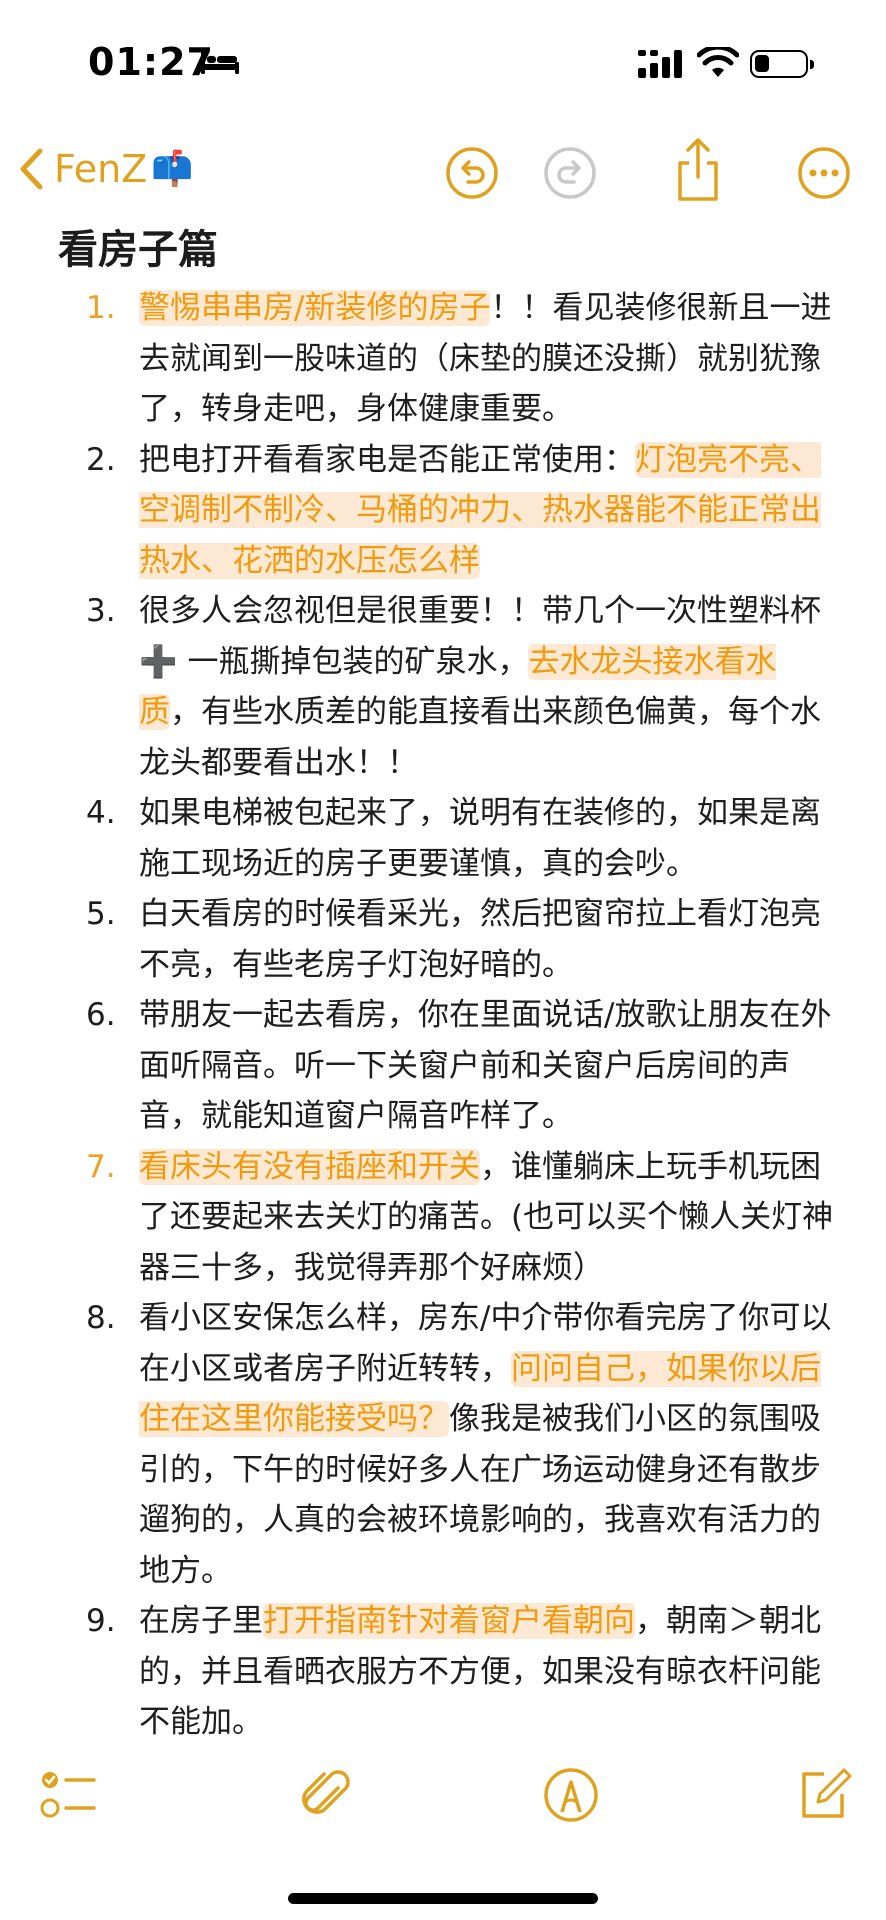 The image size is (886, 1920). What do you see at coordinates (101, 459) in the screenshot?
I see `list-item-number: 2.` at bounding box center [101, 459].